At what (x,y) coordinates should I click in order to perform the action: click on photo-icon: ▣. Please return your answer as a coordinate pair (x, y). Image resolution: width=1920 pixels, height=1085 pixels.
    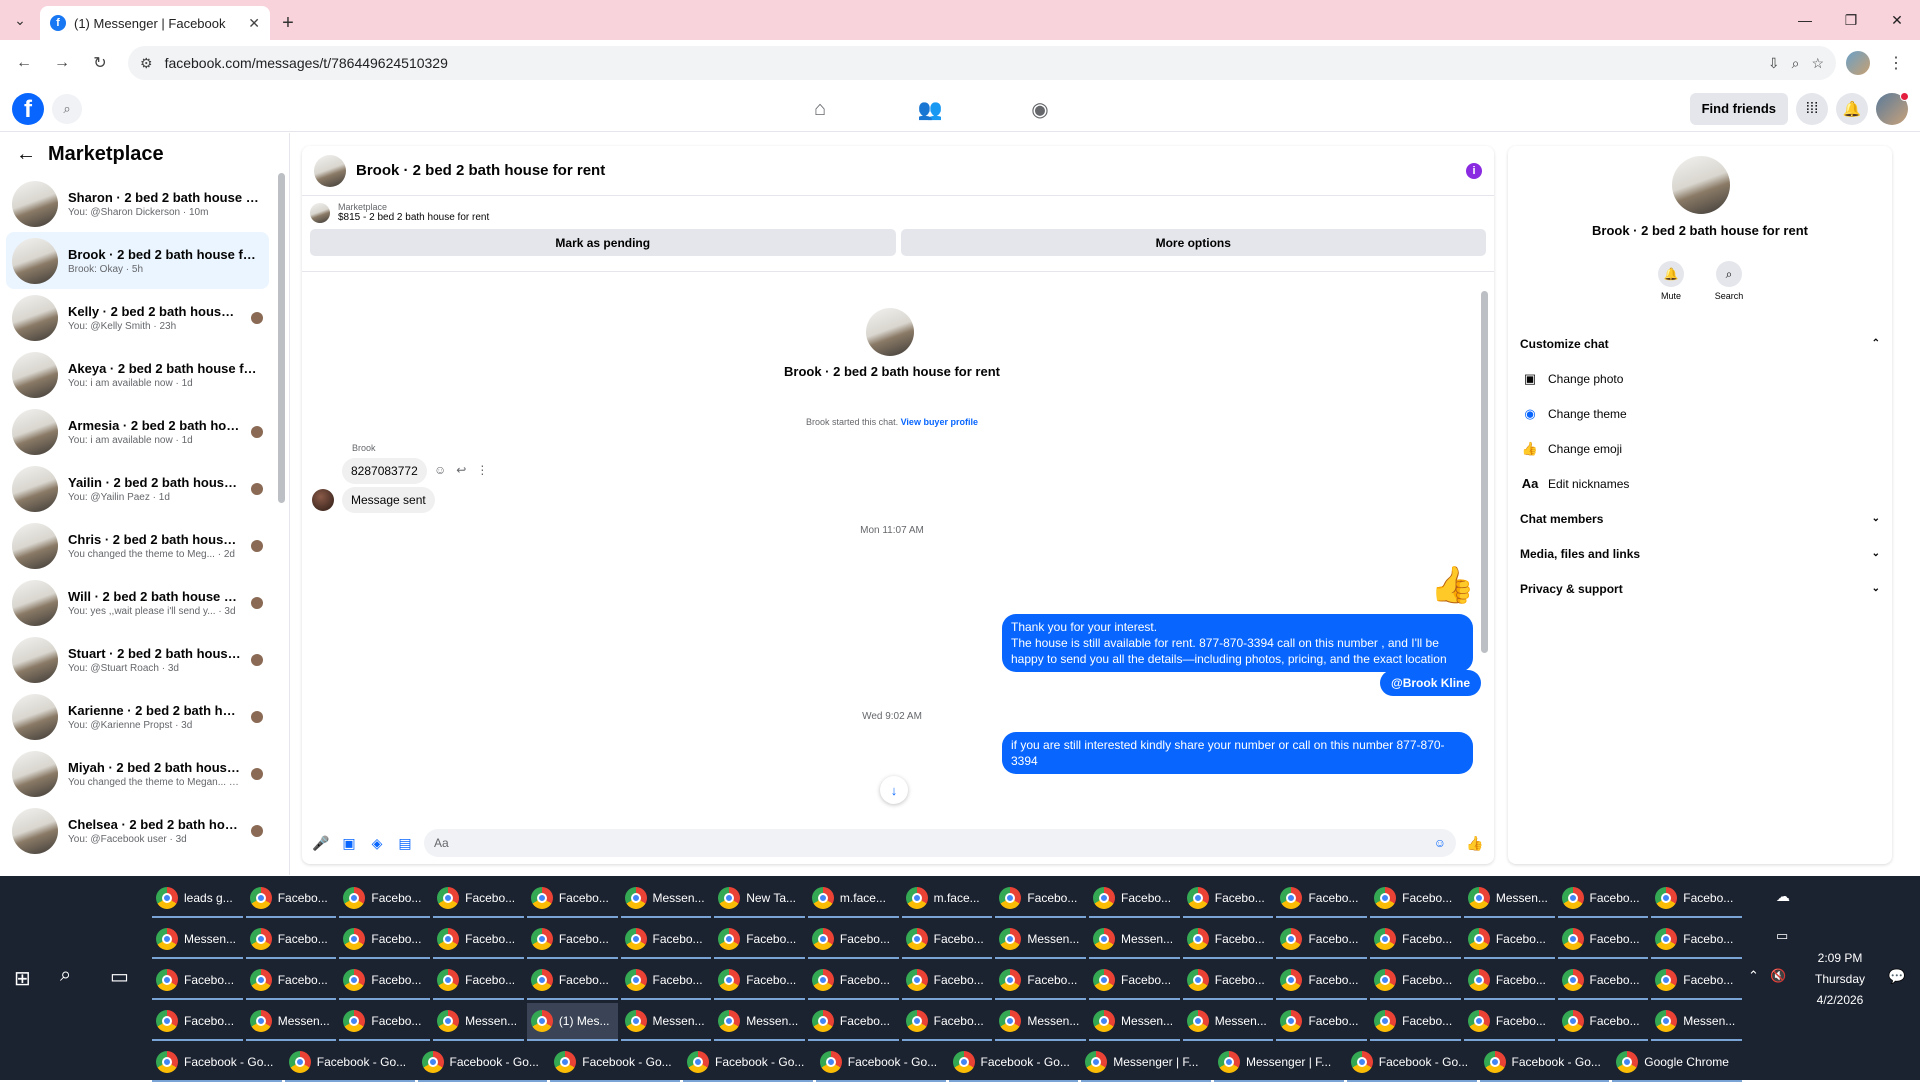
    Looking at the image, I should click on (349, 843).